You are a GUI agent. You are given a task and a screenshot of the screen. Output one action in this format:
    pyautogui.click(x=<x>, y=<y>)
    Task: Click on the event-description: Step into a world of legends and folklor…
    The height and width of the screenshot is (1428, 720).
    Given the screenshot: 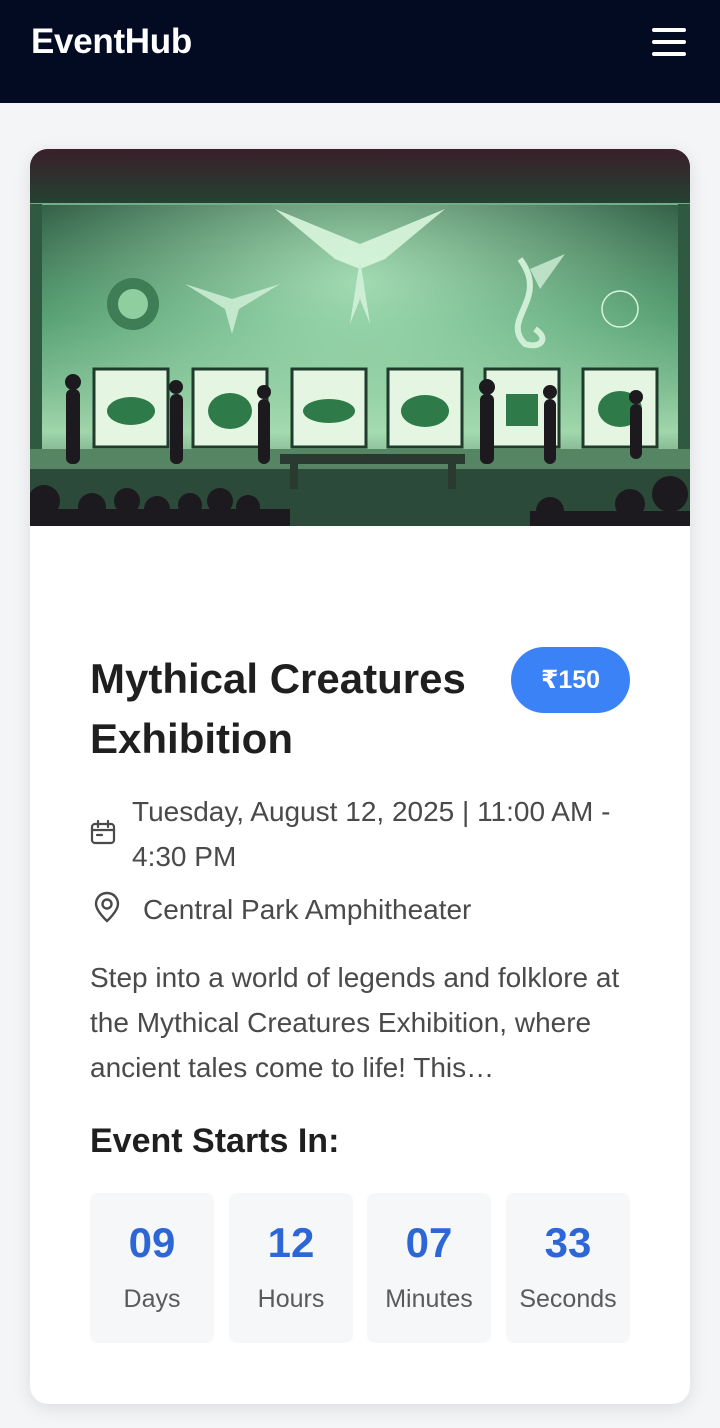 What is the action you would take?
    pyautogui.click(x=355, y=1022)
    